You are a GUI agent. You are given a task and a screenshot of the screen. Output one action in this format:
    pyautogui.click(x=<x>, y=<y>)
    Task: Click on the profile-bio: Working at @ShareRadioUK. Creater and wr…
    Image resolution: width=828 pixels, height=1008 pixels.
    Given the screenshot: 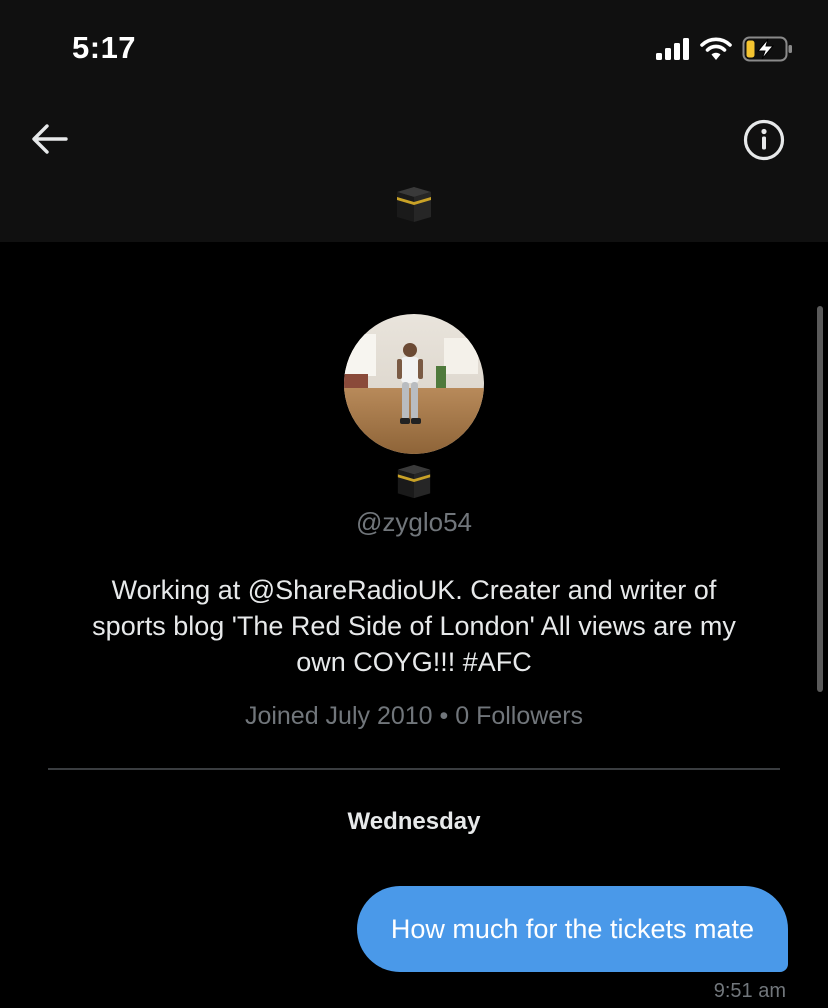 What is the action you would take?
    pyautogui.click(x=414, y=626)
    